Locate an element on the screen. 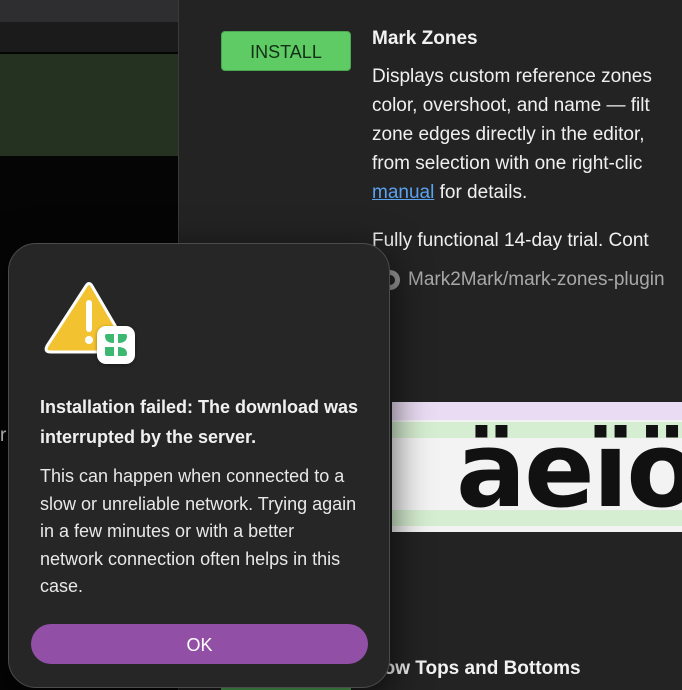 The image size is (682, 690). plugin-description-line: zone edges directly in the editor, is located at coordinates (508, 134).